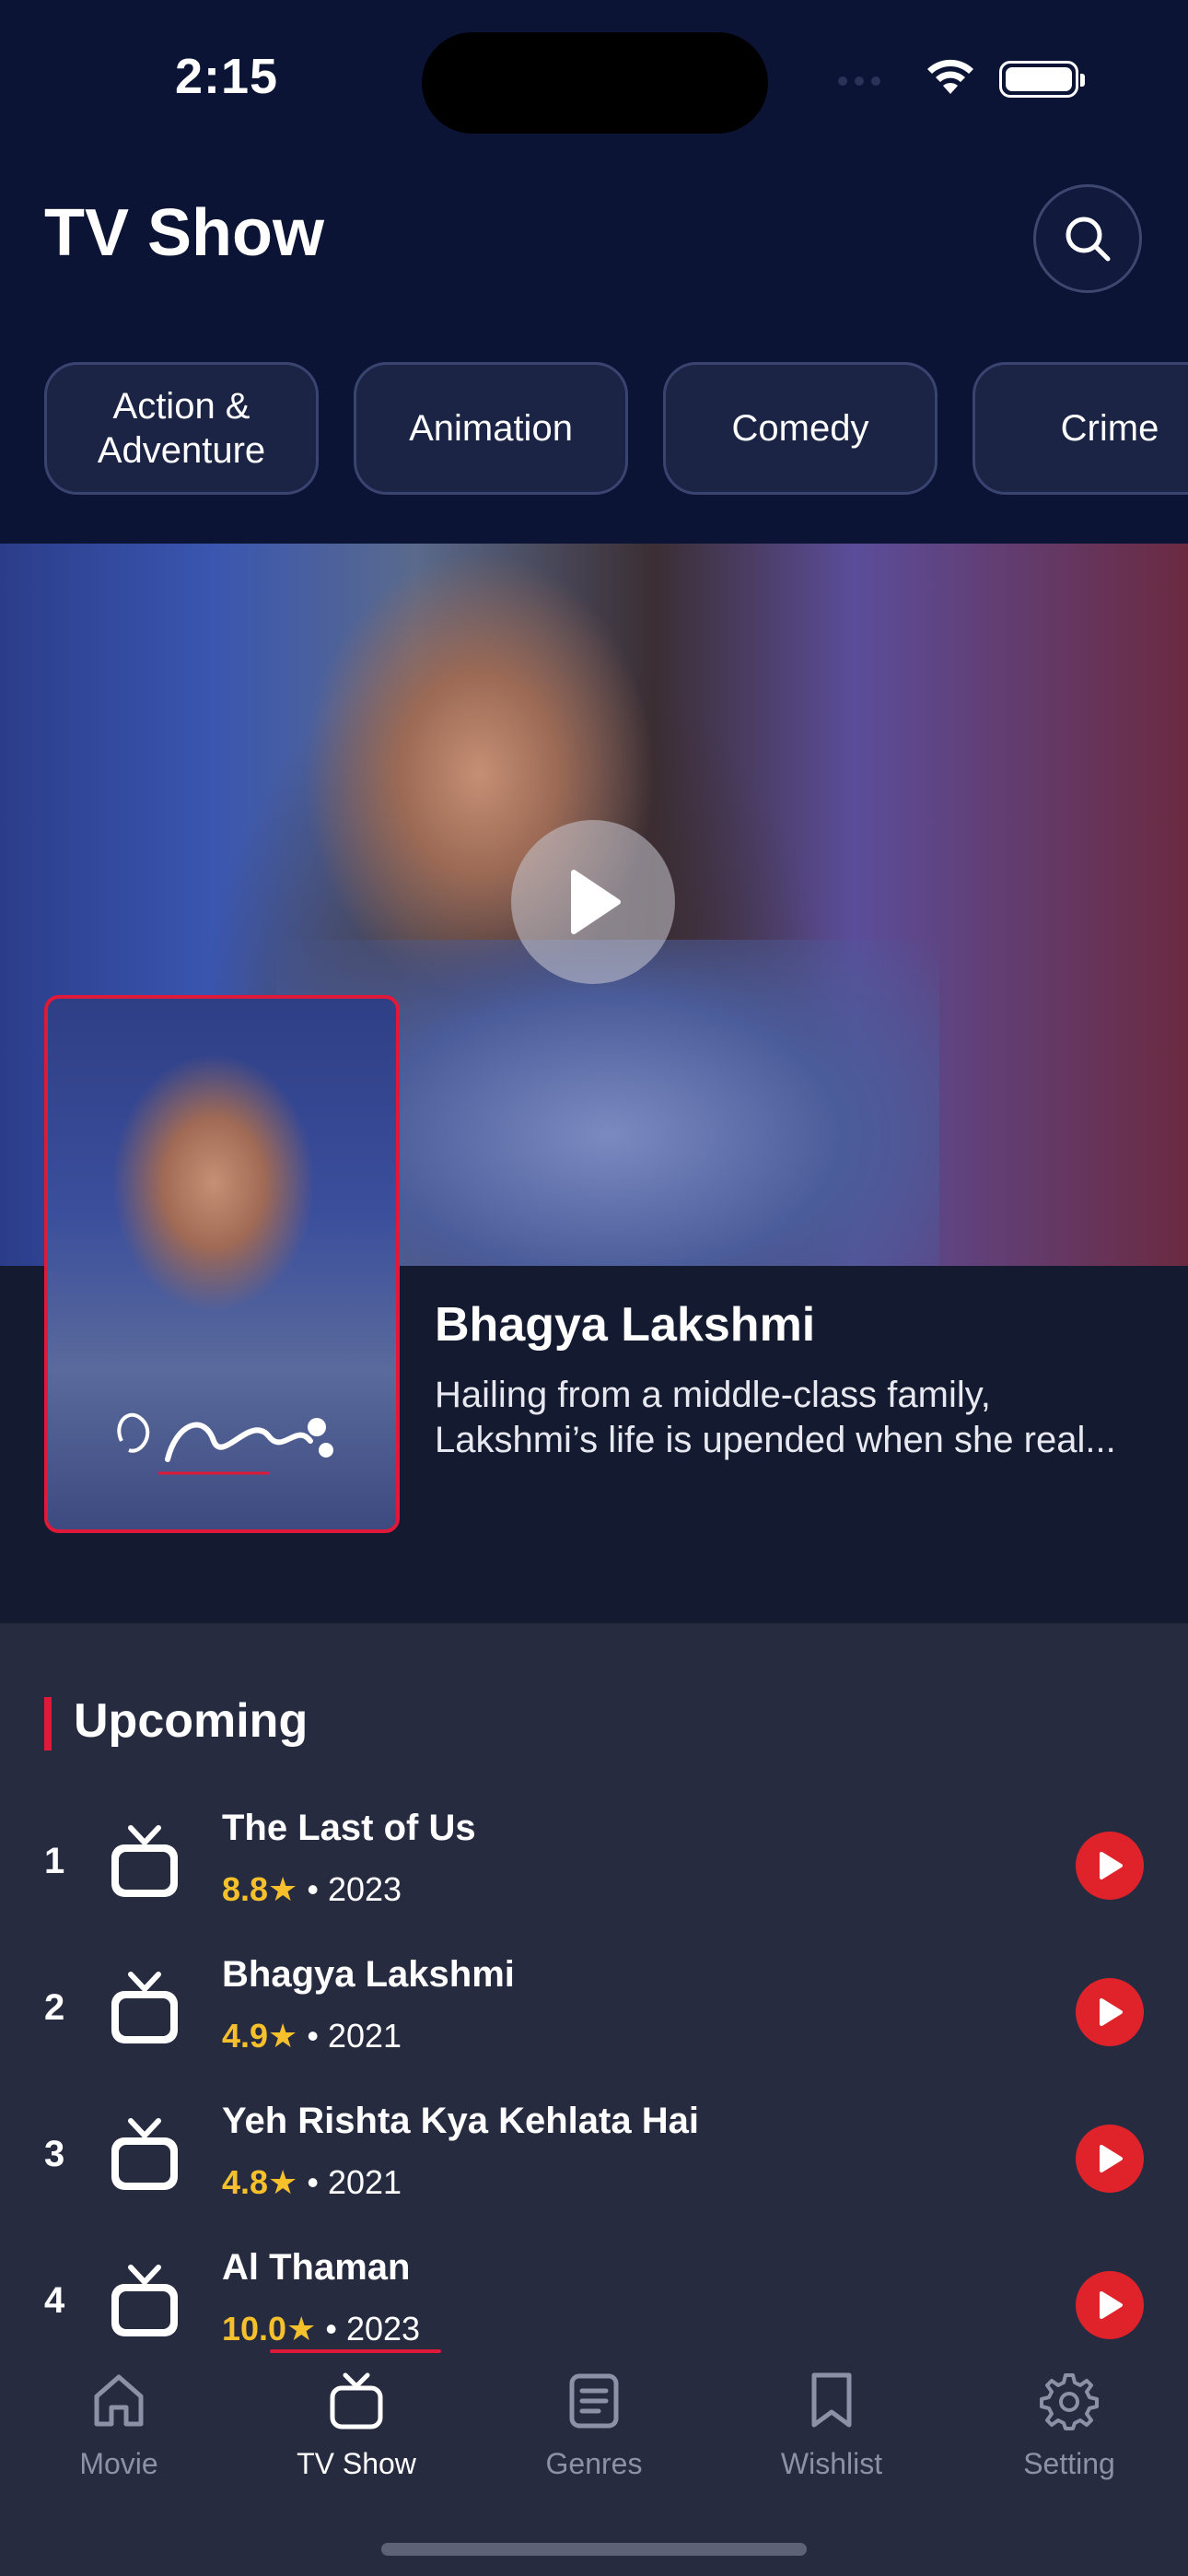 The image size is (1188, 2576). What do you see at coordinates (349, 1828) in the screenshot?
I see `show-title: The Last of Us` at bounding box center [349, 1828].